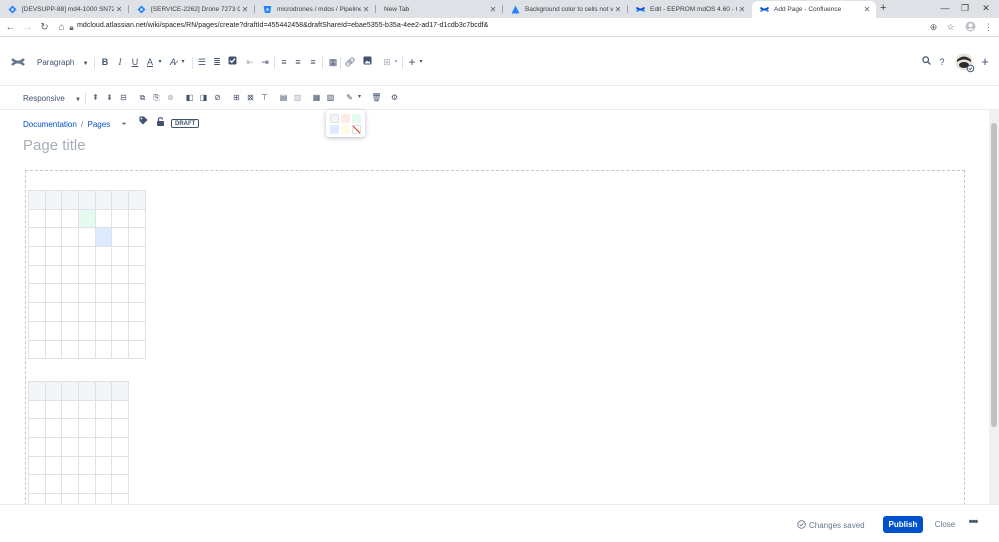 The height and width of the screenshot is (542, 999). What do you see at coordinates (54, 145) in the screenshot?
I see `page-title-input: Page title` at bounding box center [54, 145].